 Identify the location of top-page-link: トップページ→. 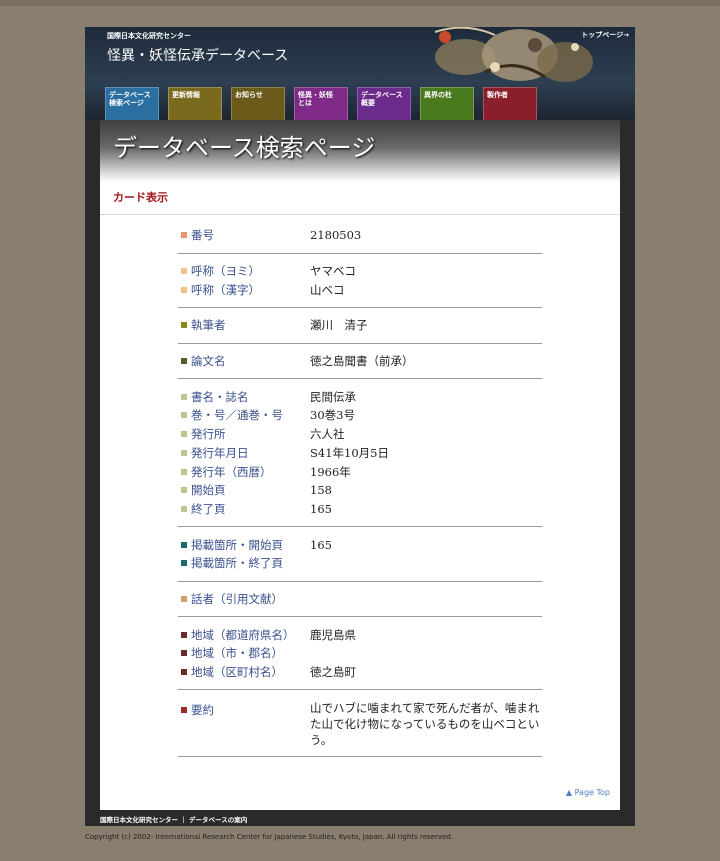
(605, 35).